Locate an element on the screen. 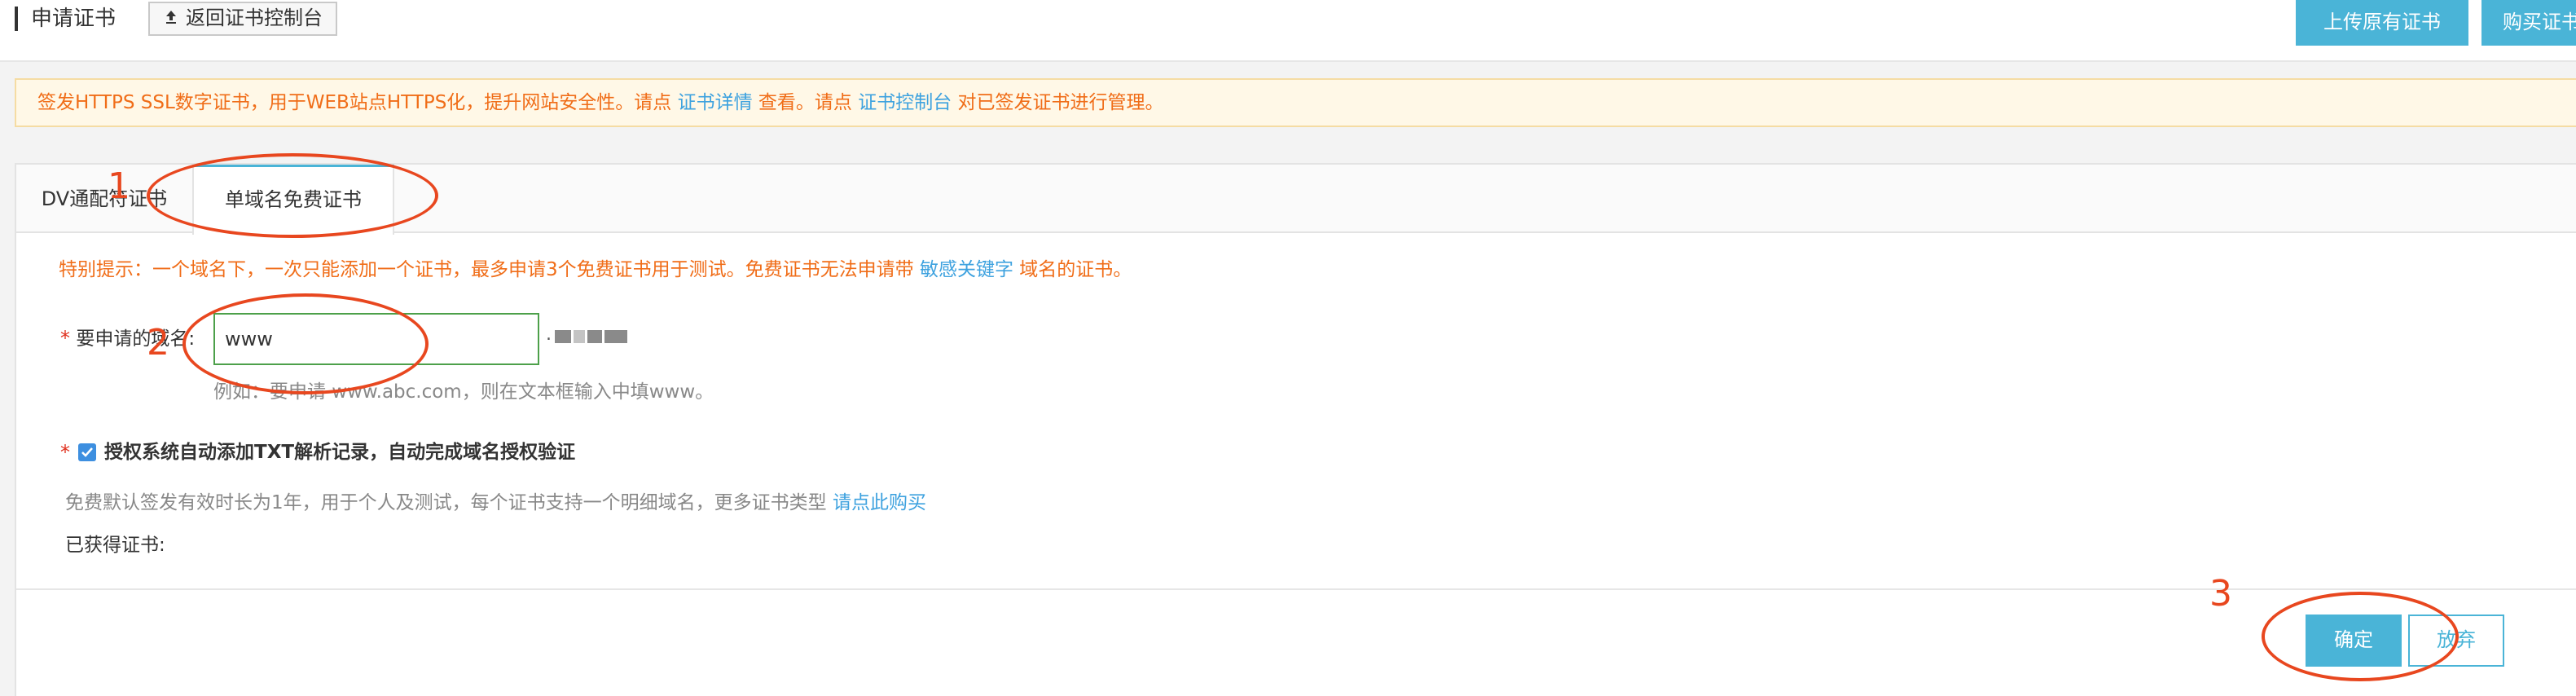  annotation-step-2: 2 is located at coordinates (158, 342).